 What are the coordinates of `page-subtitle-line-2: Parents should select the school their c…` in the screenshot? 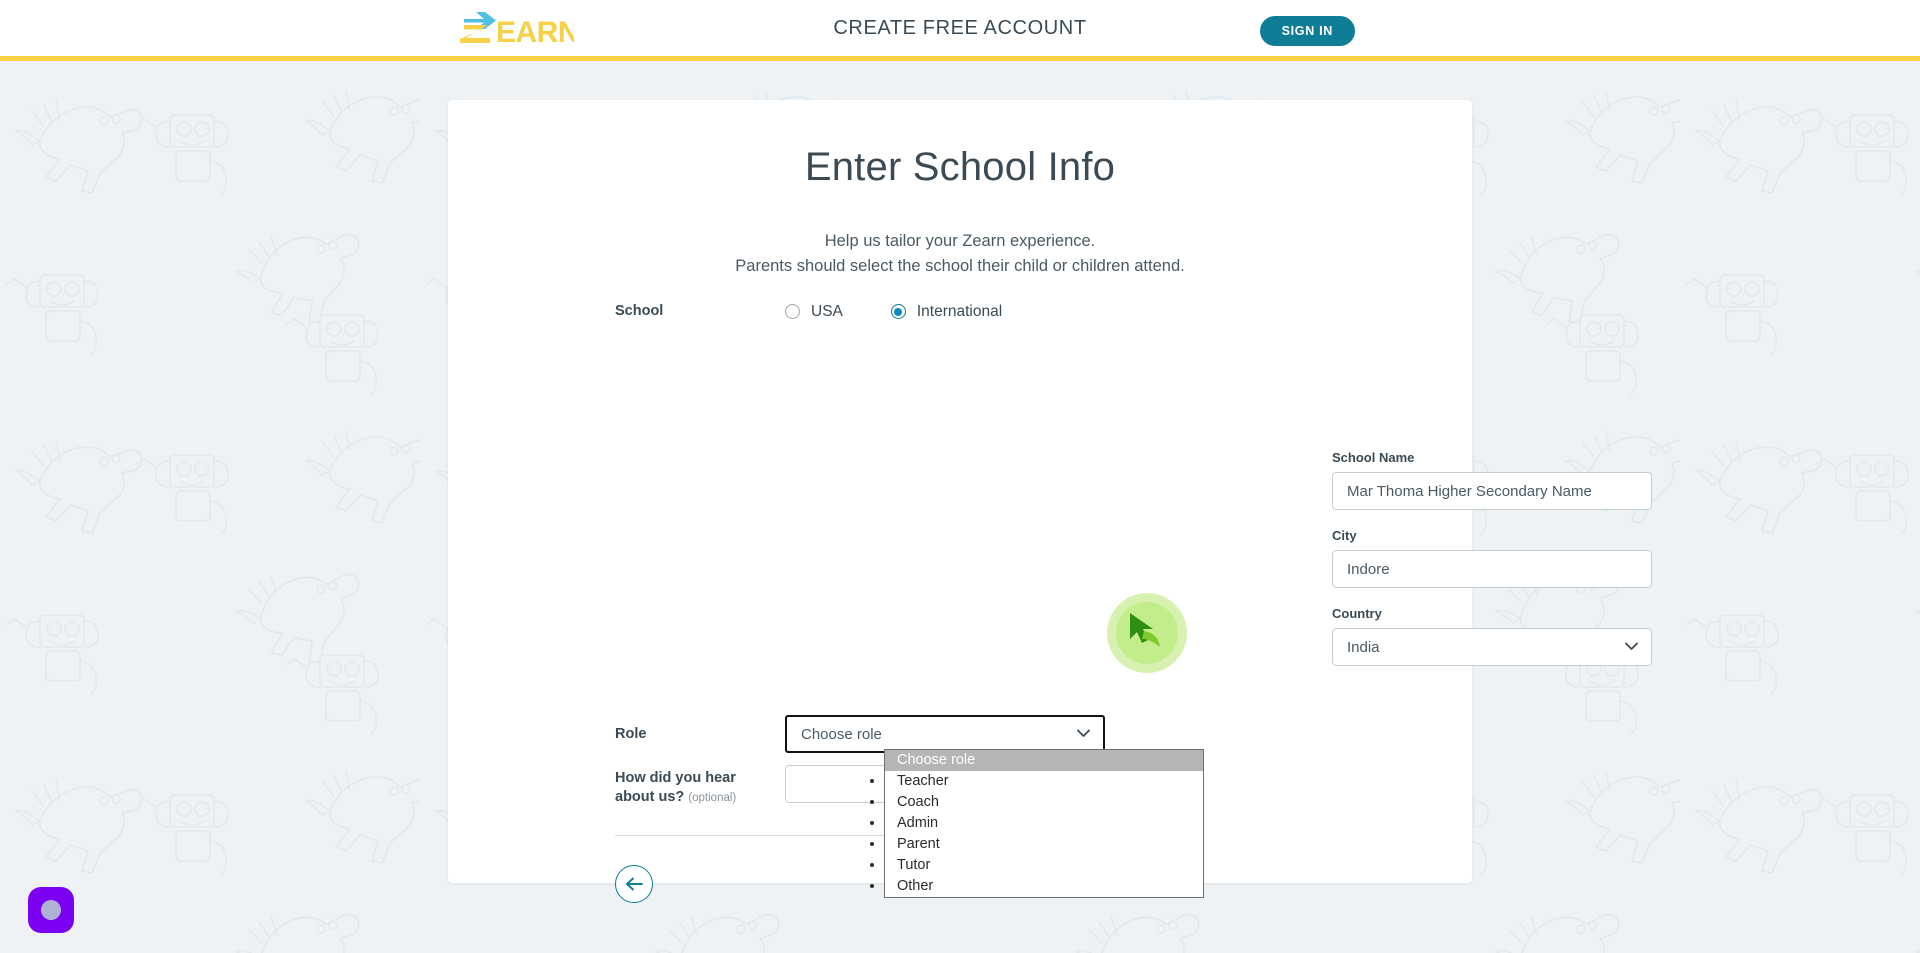 It's located at (960, 266).